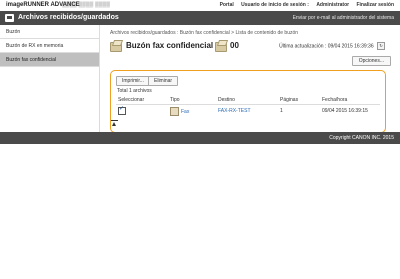 The image size is (400, 279). Describe the element at coordinates (299, 100) in the screenshot. I see `col-pages: Páginas` at that location.